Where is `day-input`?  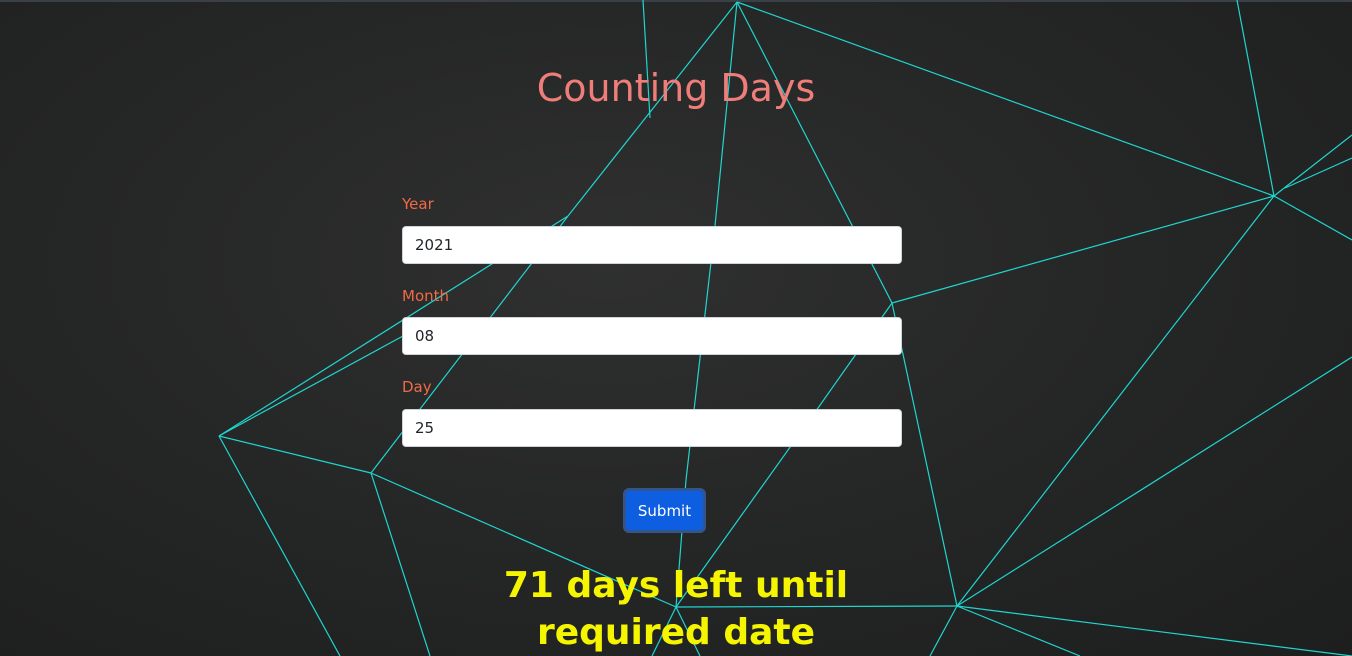 day-input is located at coordinates (652, 428).